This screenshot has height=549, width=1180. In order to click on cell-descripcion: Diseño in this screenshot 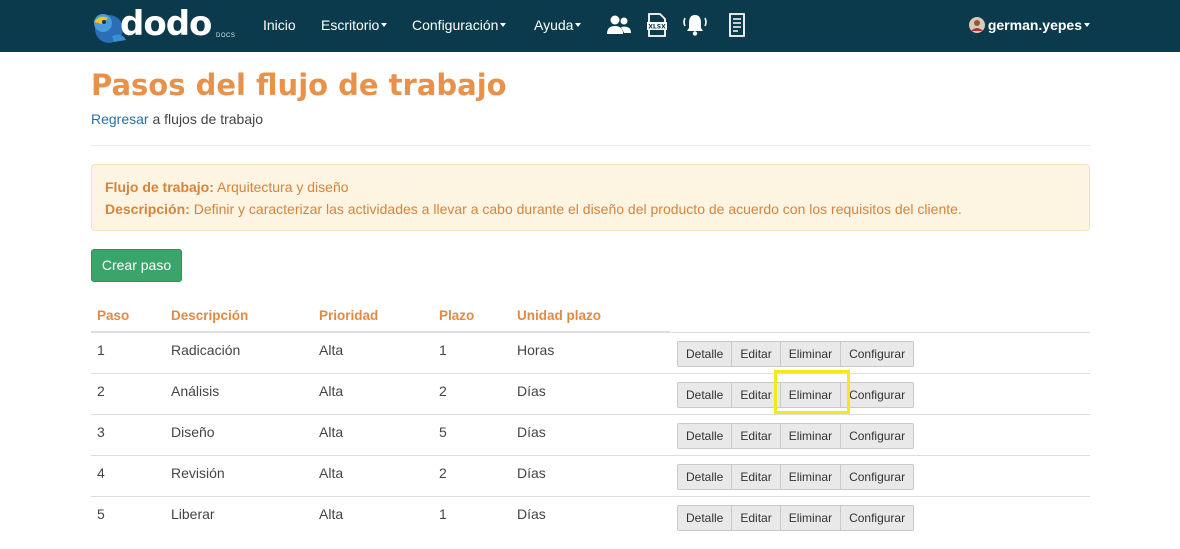, I will do `click(193, 432)`.